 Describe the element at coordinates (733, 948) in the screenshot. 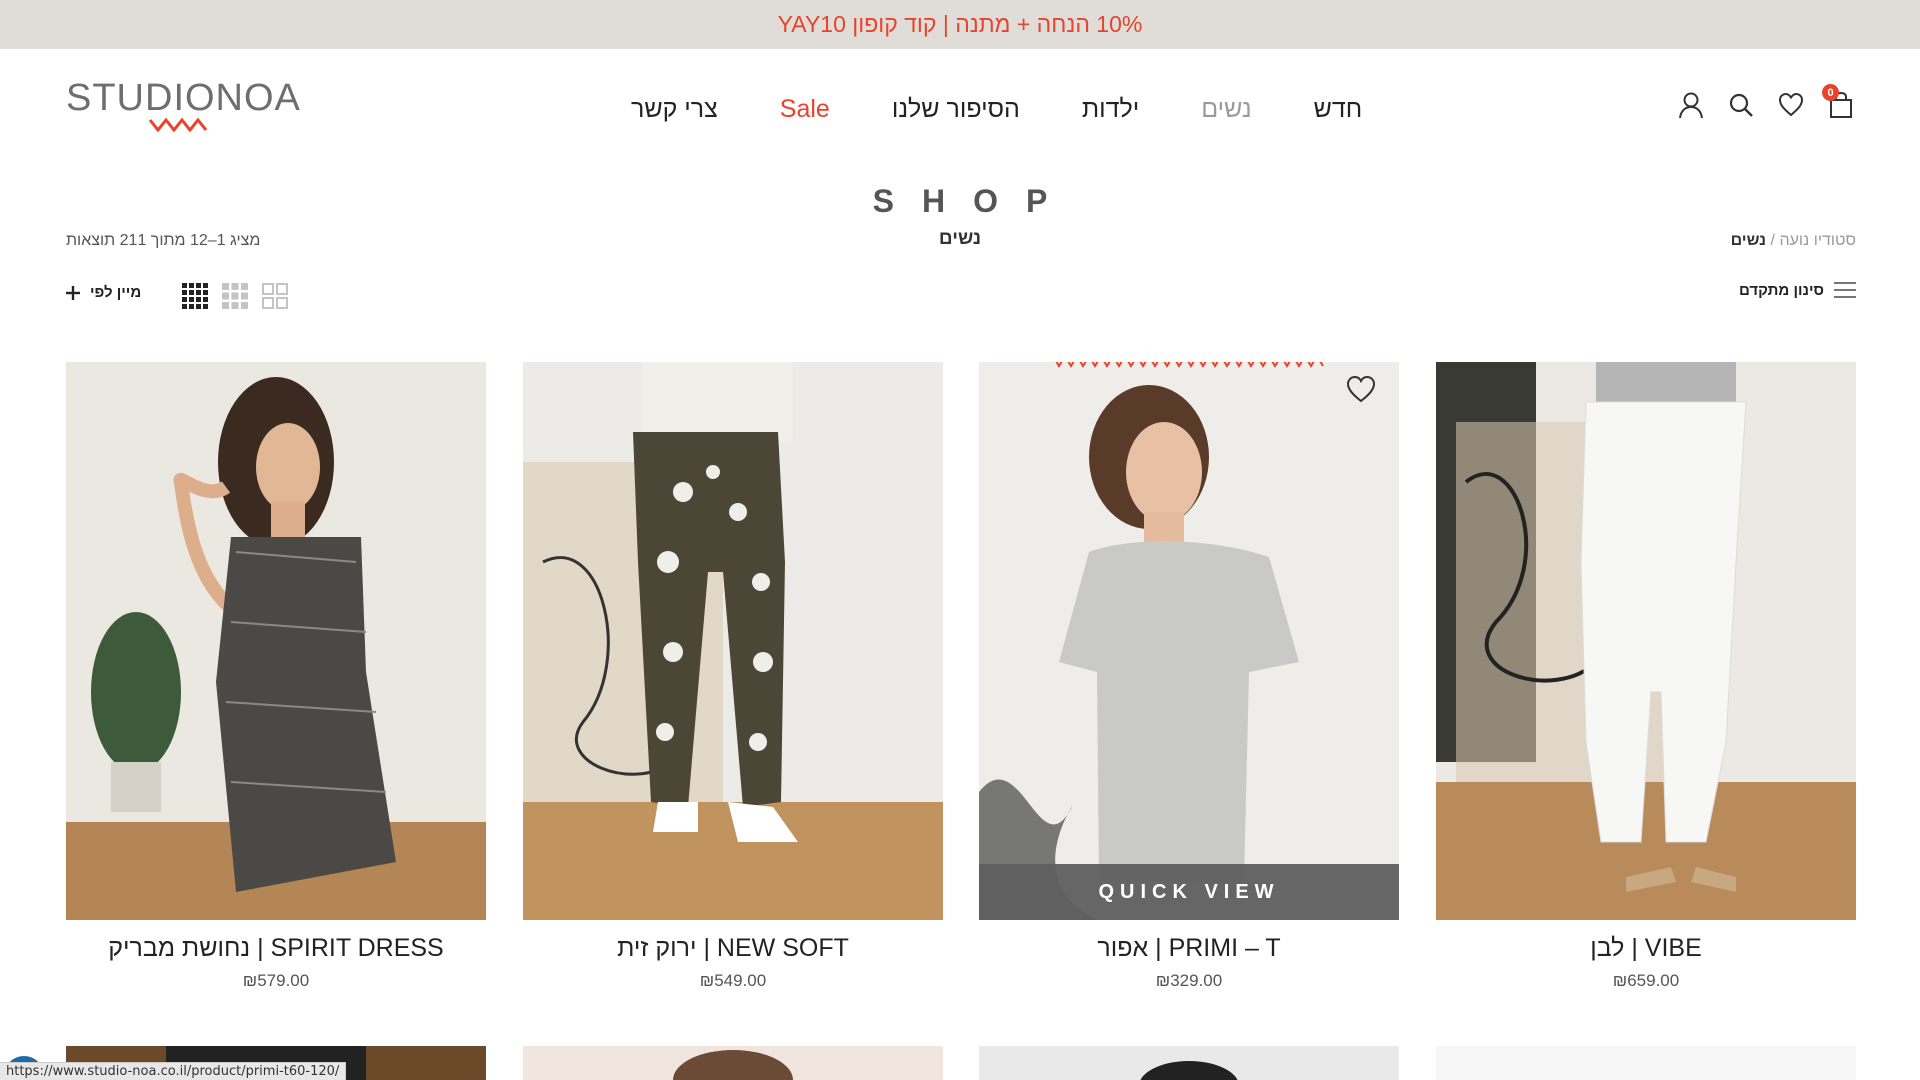

I see `product-name: NEW SOFT | ירוק זית` at that location.